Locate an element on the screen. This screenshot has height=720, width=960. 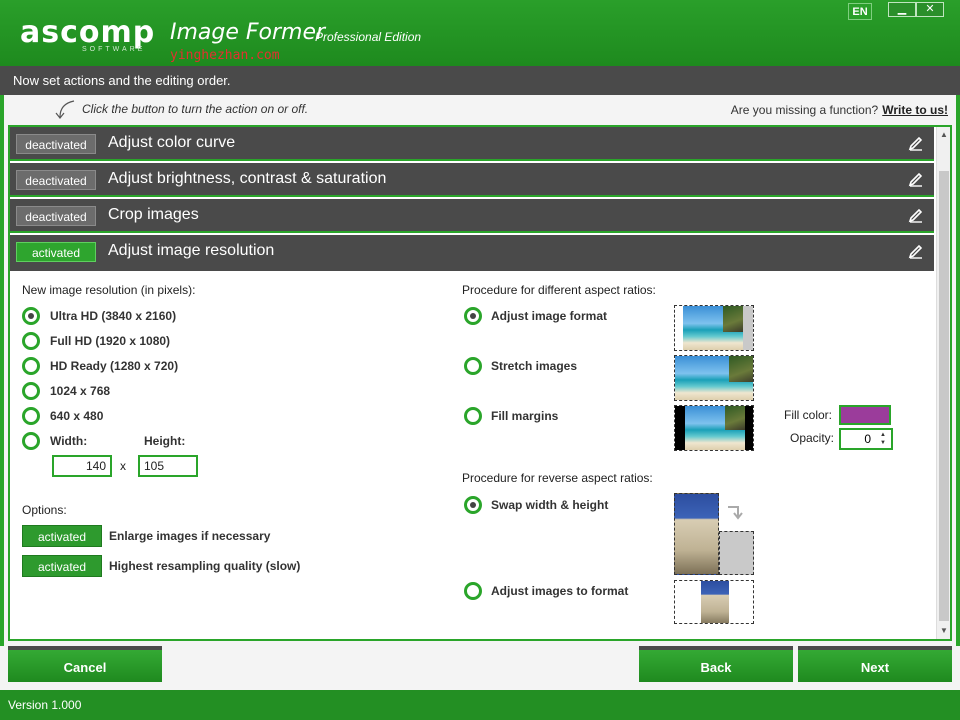
enlarge-toggle-button: activated is located at coordinates (62, 536).